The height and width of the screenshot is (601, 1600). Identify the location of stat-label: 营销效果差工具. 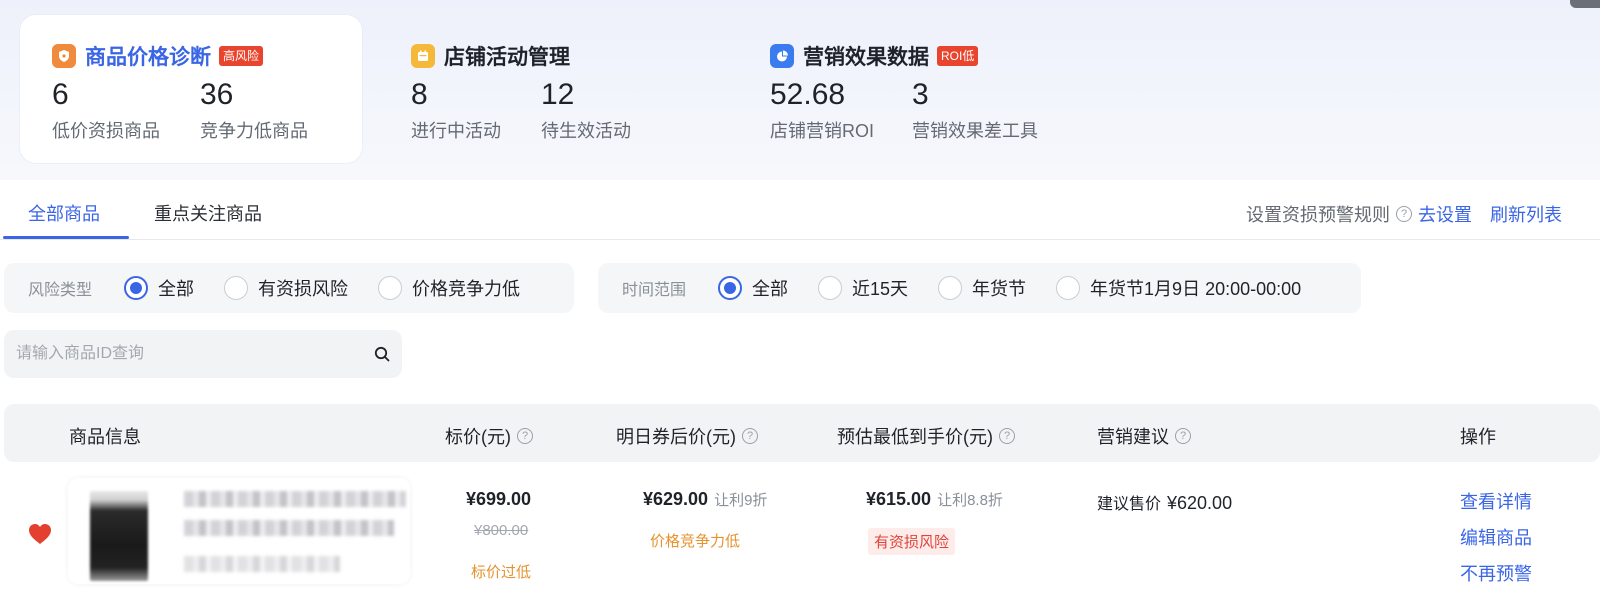
(975, 131).